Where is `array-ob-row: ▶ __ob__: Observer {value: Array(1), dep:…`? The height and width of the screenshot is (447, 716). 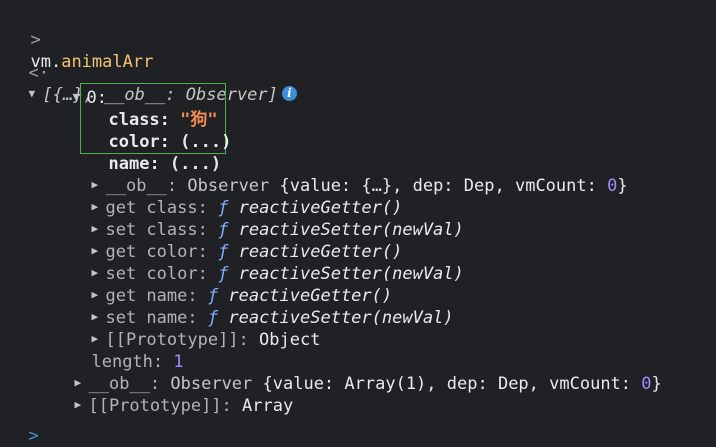 array-ob-row: ▶ __ob__: Observer {value: Array(1), dep:… is located at coordinates (357, 372).